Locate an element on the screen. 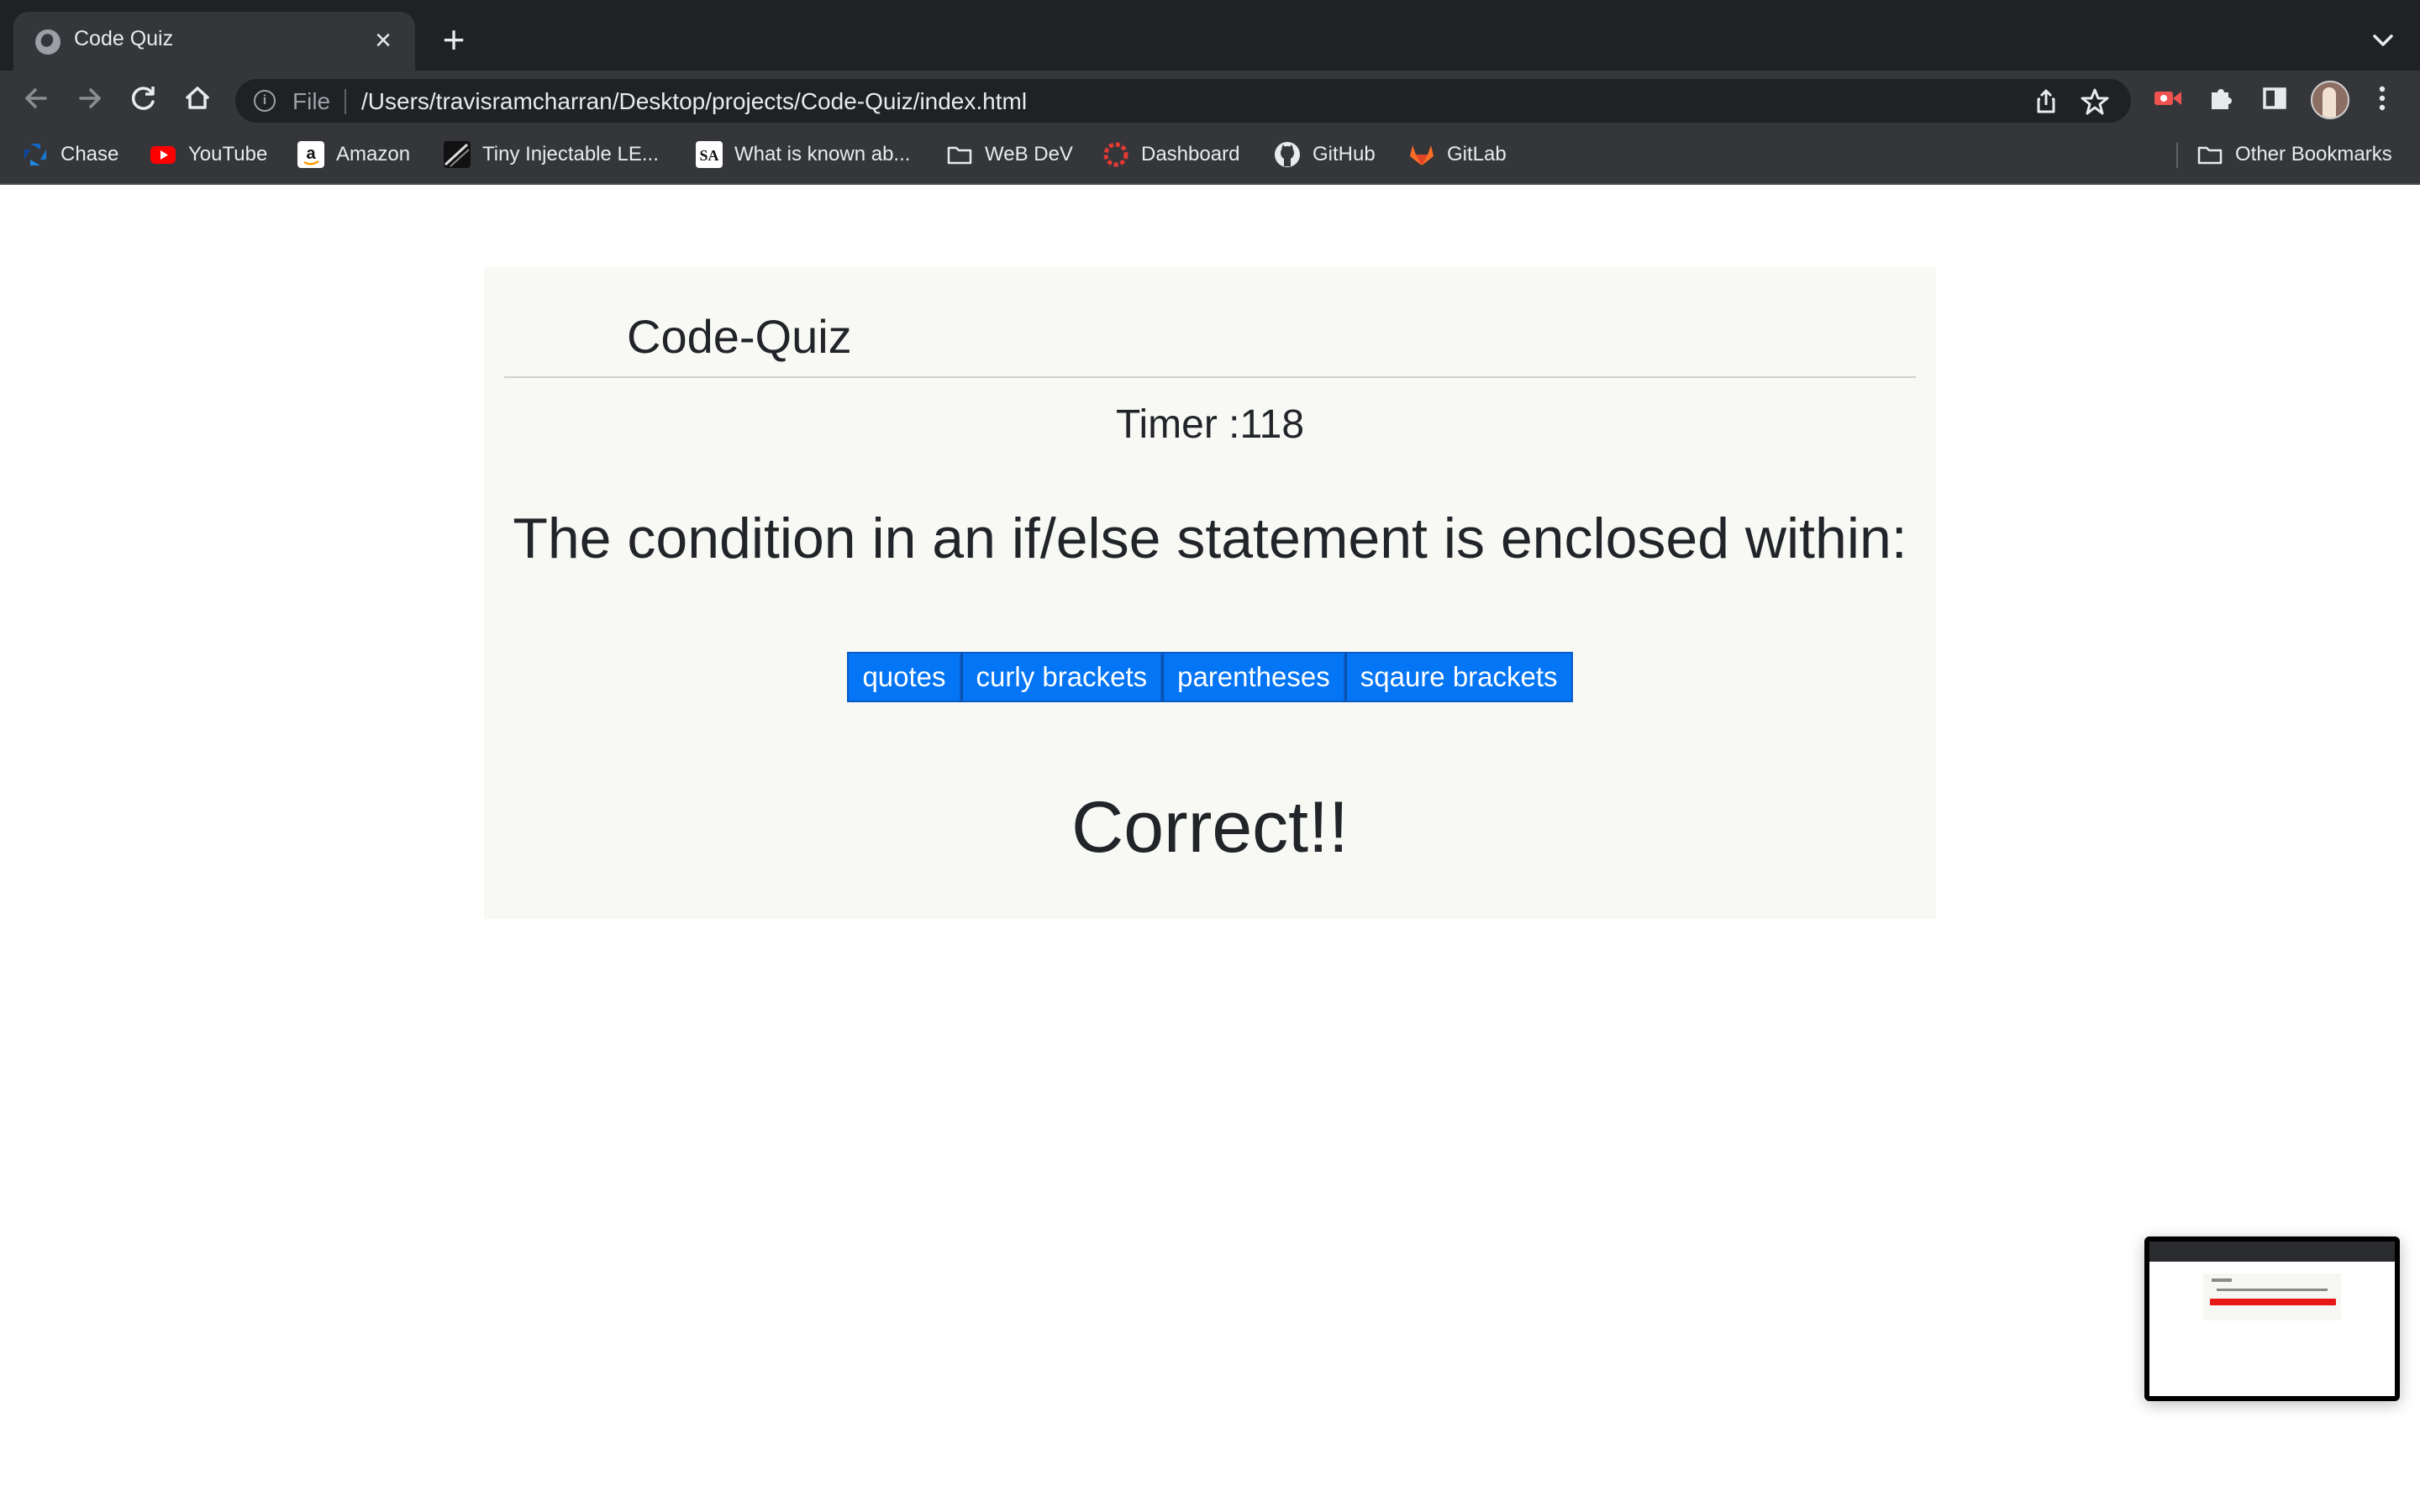 The height and width of the screenshot is (1512, 2420). kebab-menu-icon is located at coordinates (2383, 98).